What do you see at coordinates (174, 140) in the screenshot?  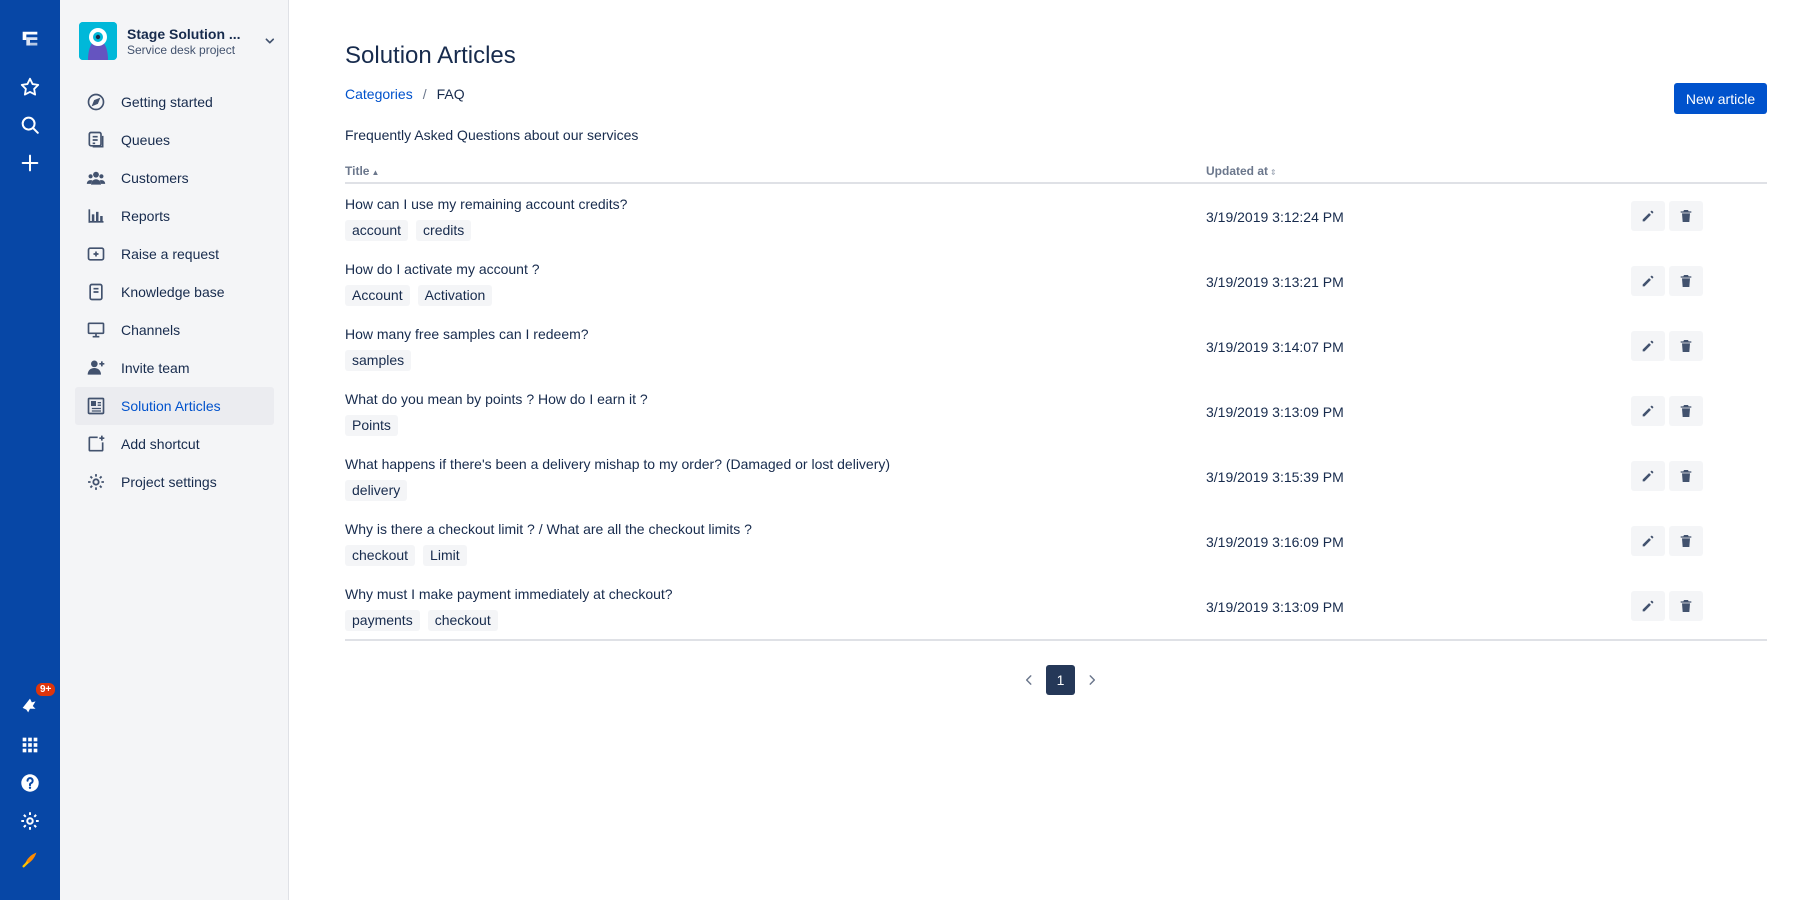 I see `sidebar-item-queues: Queues` at bounding box center [174, 140].